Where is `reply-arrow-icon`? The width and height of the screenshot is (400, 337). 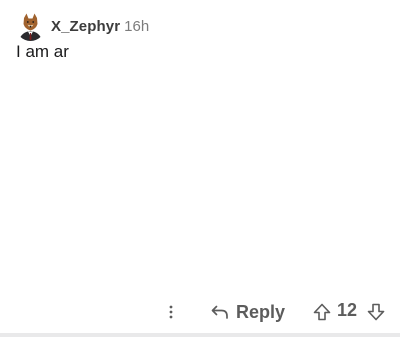
reply-arrow-icon is located at coordinates (219, 312).